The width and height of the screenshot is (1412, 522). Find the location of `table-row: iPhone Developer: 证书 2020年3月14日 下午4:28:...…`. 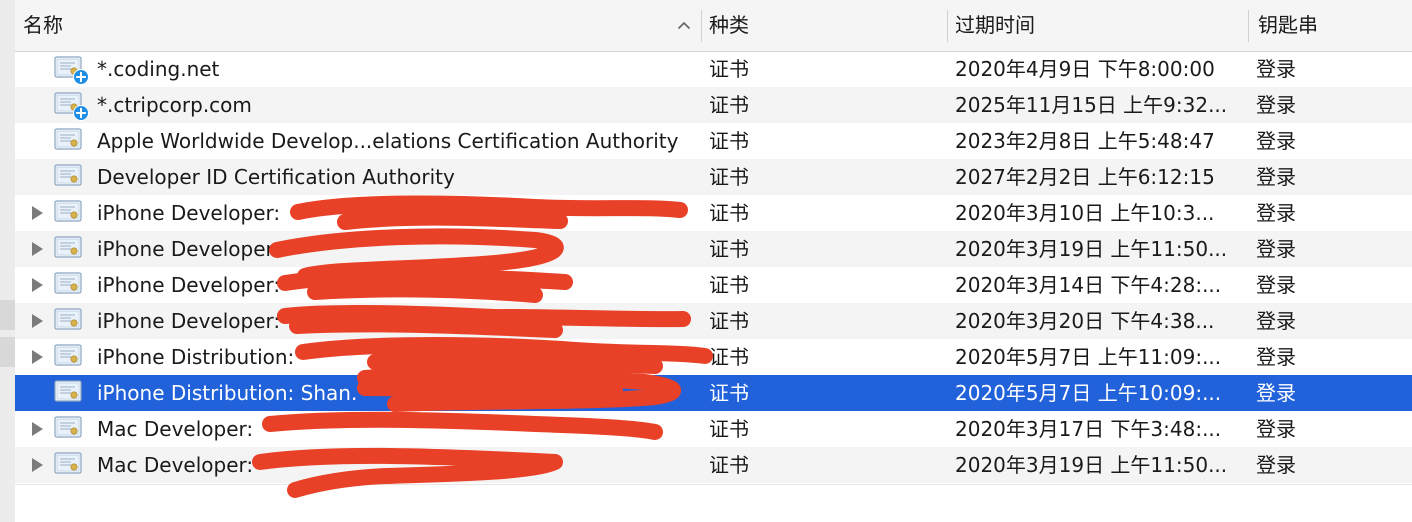

table-row: iPhone Developer: 证书 2020年3月14日 下午4:28:...… is located at coordinates (713, 285).